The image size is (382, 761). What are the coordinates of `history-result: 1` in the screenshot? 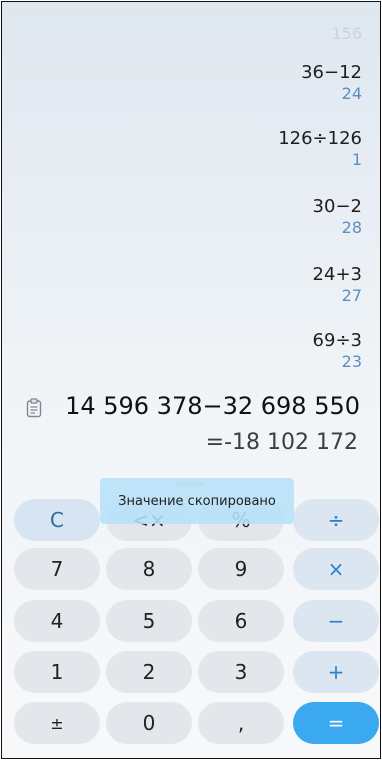 It's located at (356, 159).